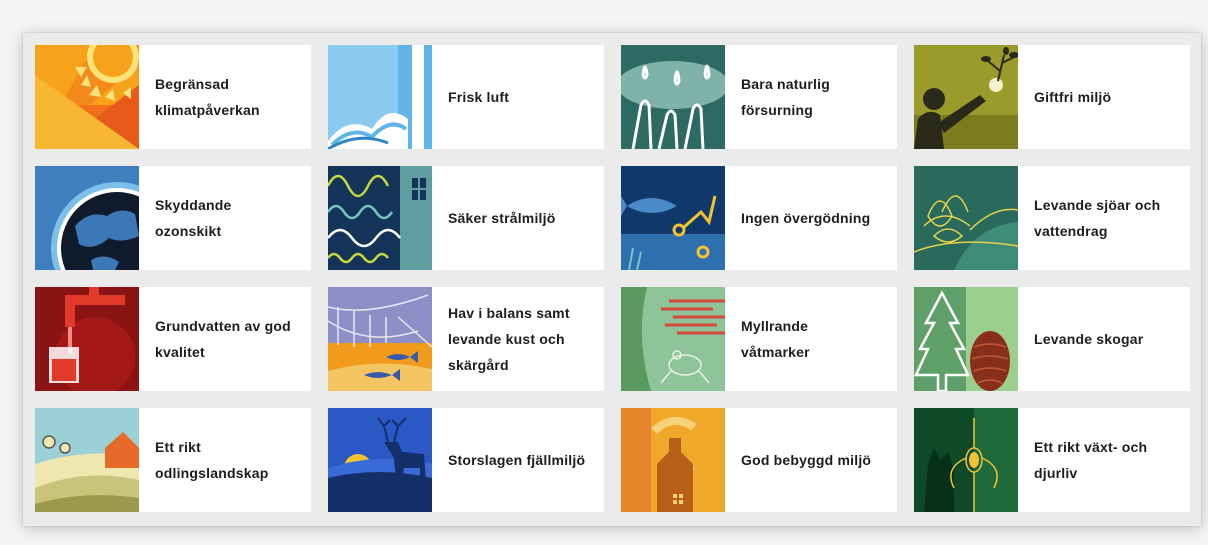  I want to click on pine-cone-icon, so click(966, 339).